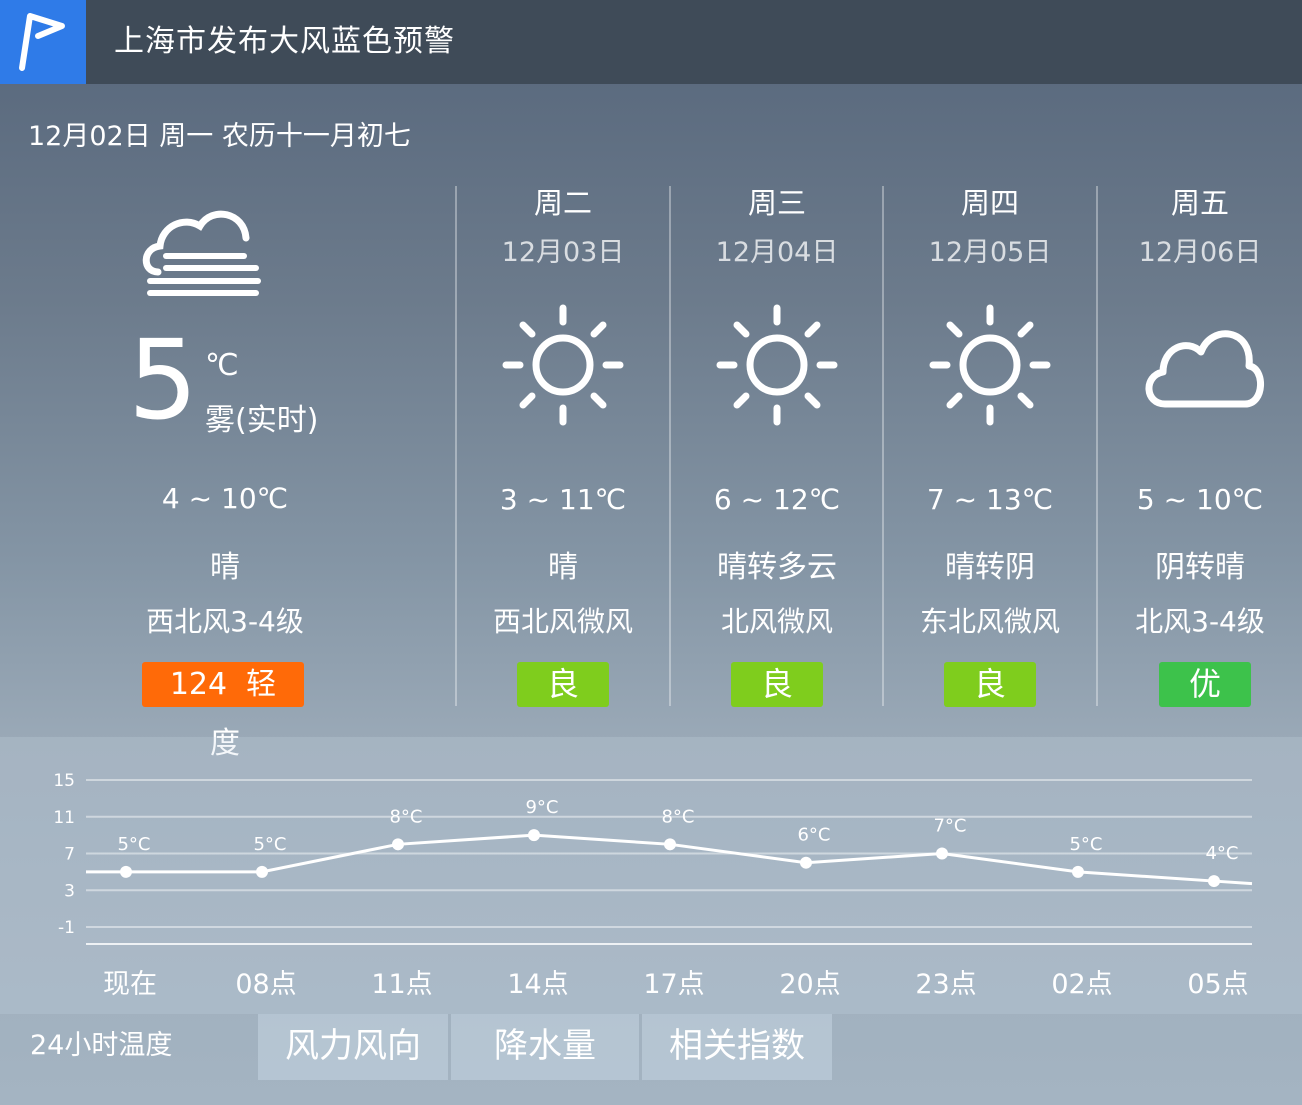 The height and width of the screenshot is (1105, 1302). What do you see at coordinates (949, 826) in the screenshot?
I see `data-label: 7°C` at bounding box center [949, 826].